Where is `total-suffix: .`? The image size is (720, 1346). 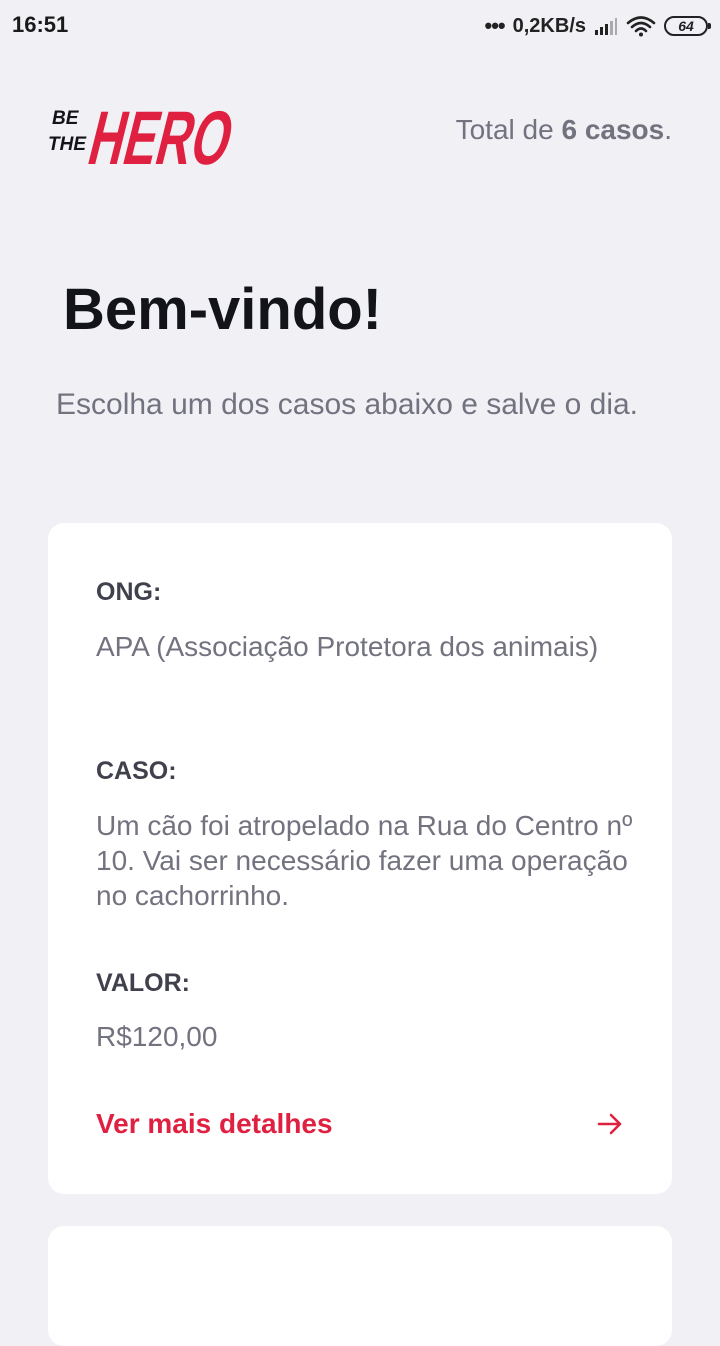
total-suffix: . is located at coordinates (668, 129).